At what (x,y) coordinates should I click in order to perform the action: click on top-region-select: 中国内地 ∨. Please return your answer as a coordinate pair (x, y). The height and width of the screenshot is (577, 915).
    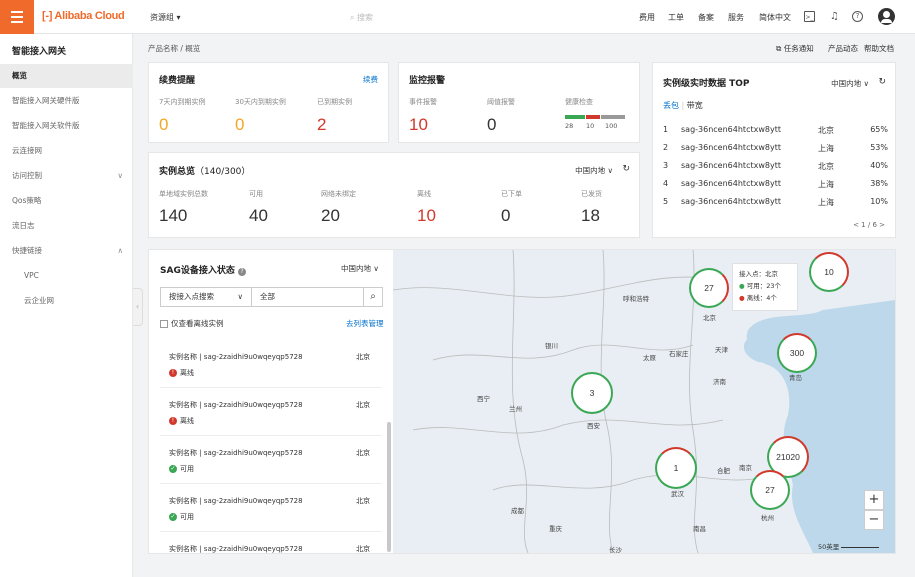
    Looking at the image, I should click on (850, 83).